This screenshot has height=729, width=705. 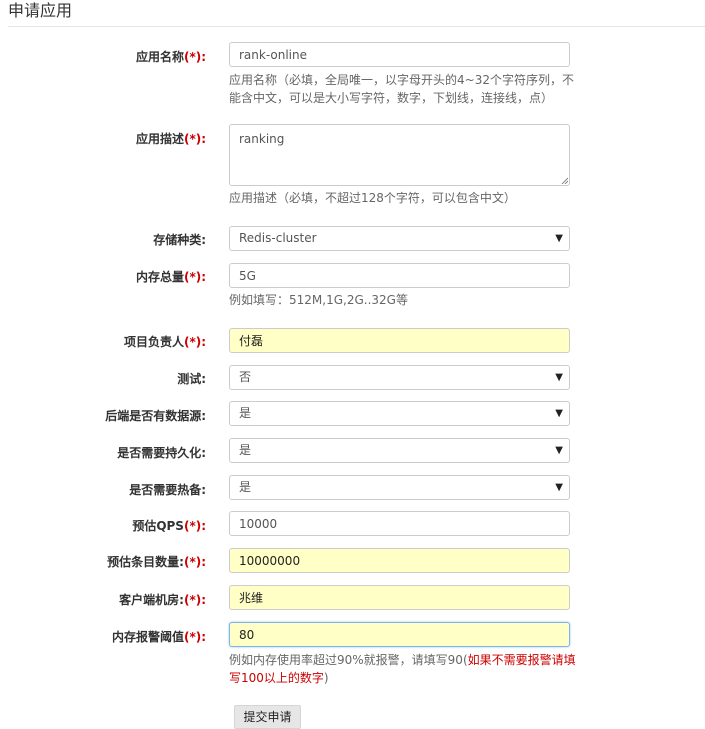 What do you see at coordinates (399, 275) in the screenshot?
I see `memory-total-input` at bounding box center [399, 275].